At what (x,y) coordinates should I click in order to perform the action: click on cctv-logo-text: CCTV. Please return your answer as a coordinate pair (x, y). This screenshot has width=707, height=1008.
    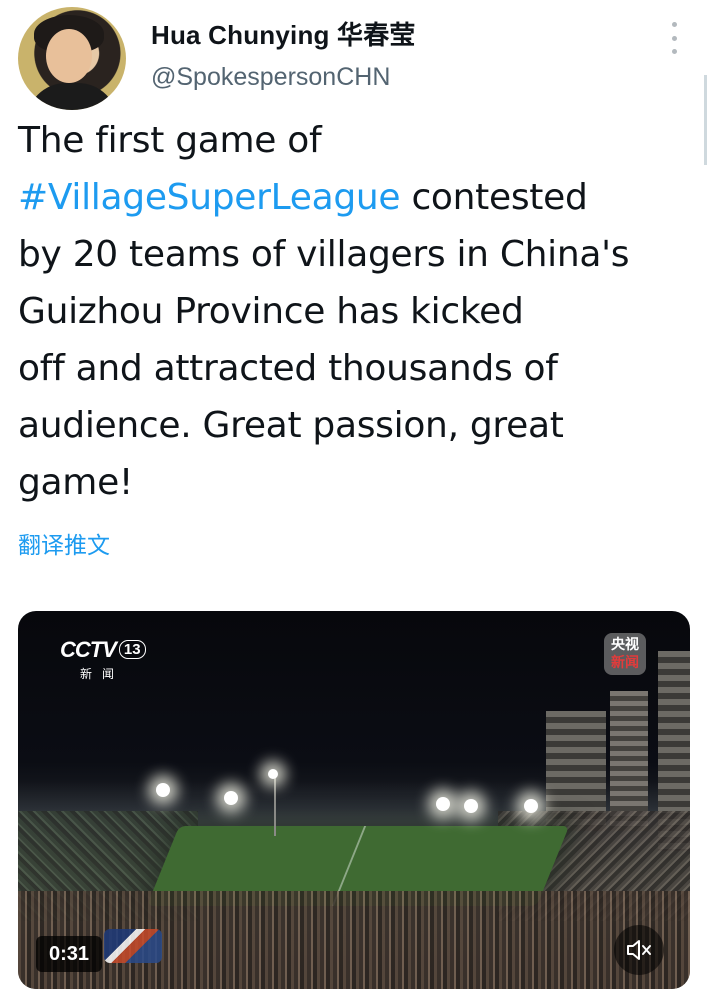
    Looking at the image, I should click on (88, 649).